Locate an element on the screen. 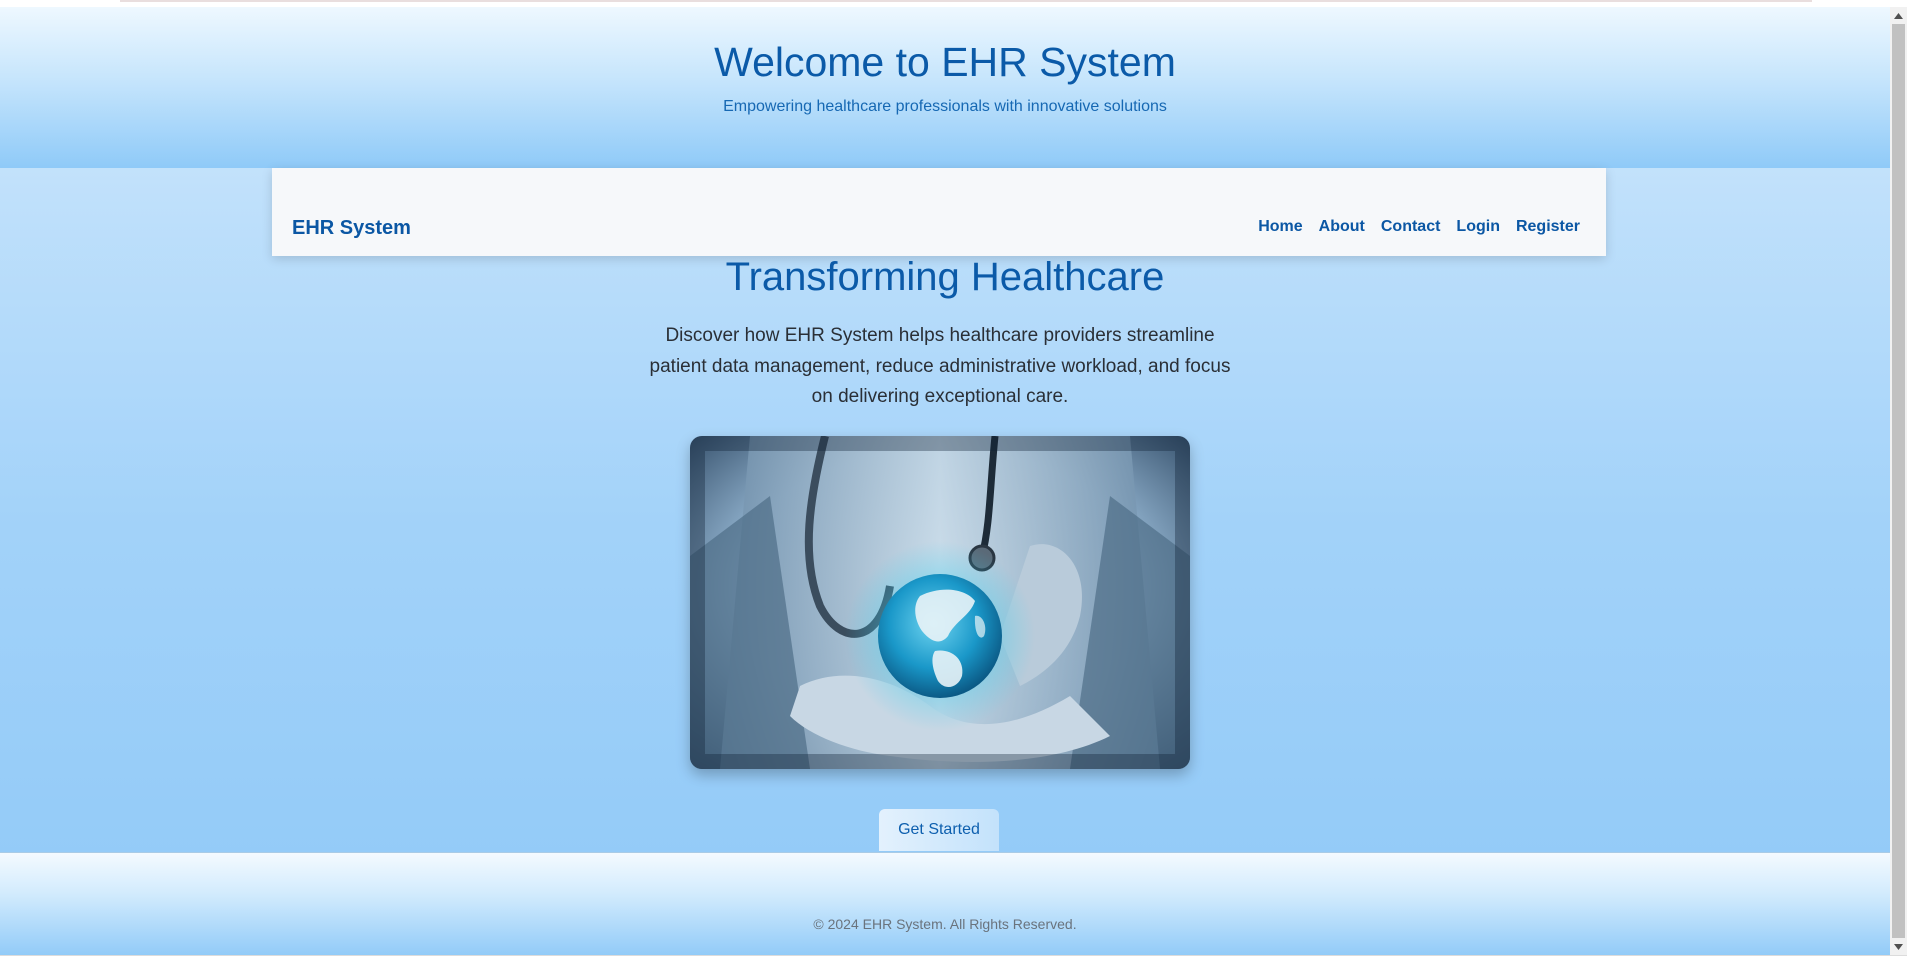  nav-link-register: Register is located at coordinates (1548, 227).